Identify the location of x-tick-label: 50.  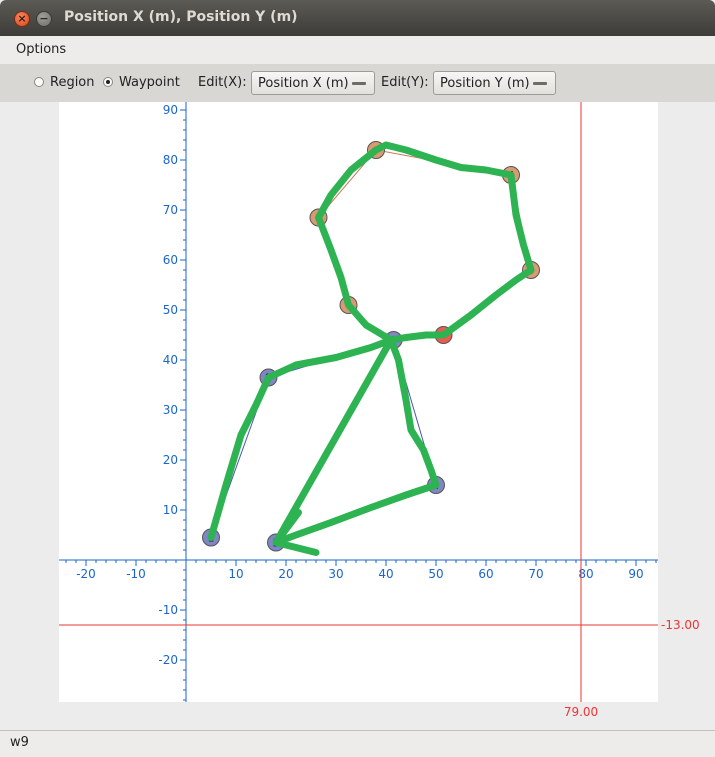
(435, 574).